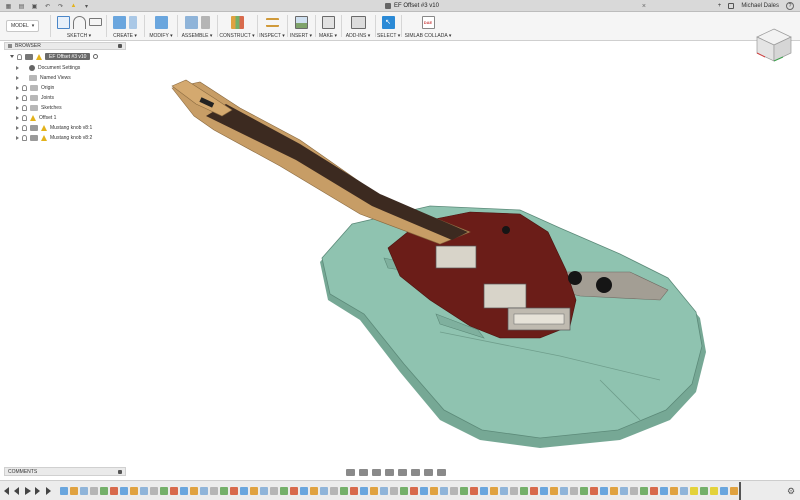  What do you see at coordinates (328, 22) in the screenshot?
I see `3d-print-icon` at bounding box center [328, 22].